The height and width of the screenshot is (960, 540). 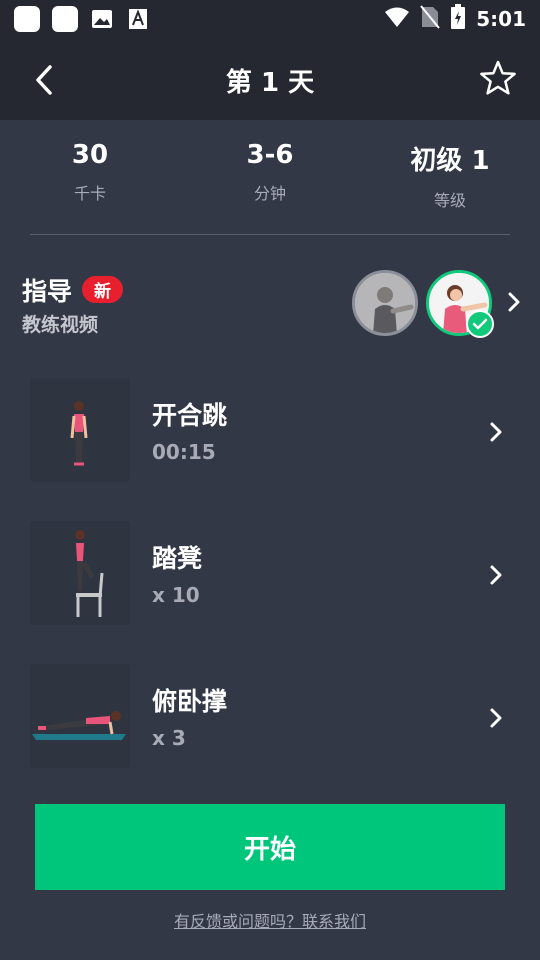 What do you see at coordinates (270, 433) in the screenshot?
I see `exercise-item: 开合跳 00:15` at bounding box center [270, 433].